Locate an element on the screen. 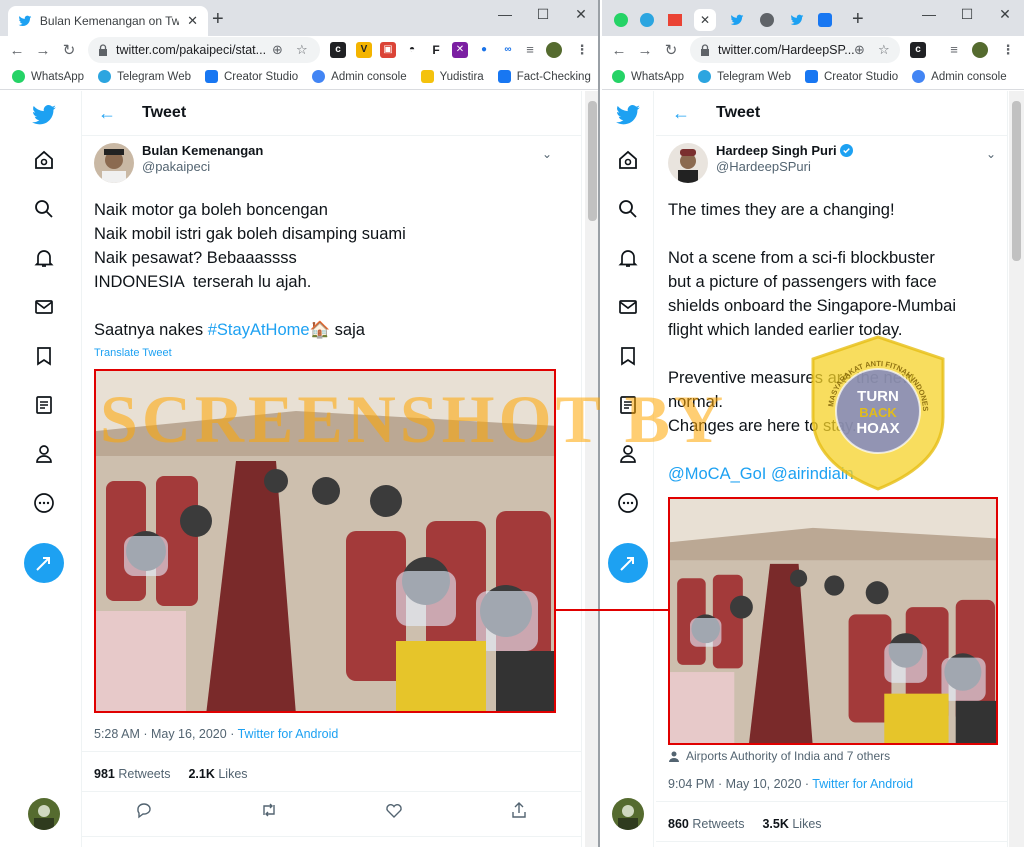  profile-icon is located at coordinates (44, 454).